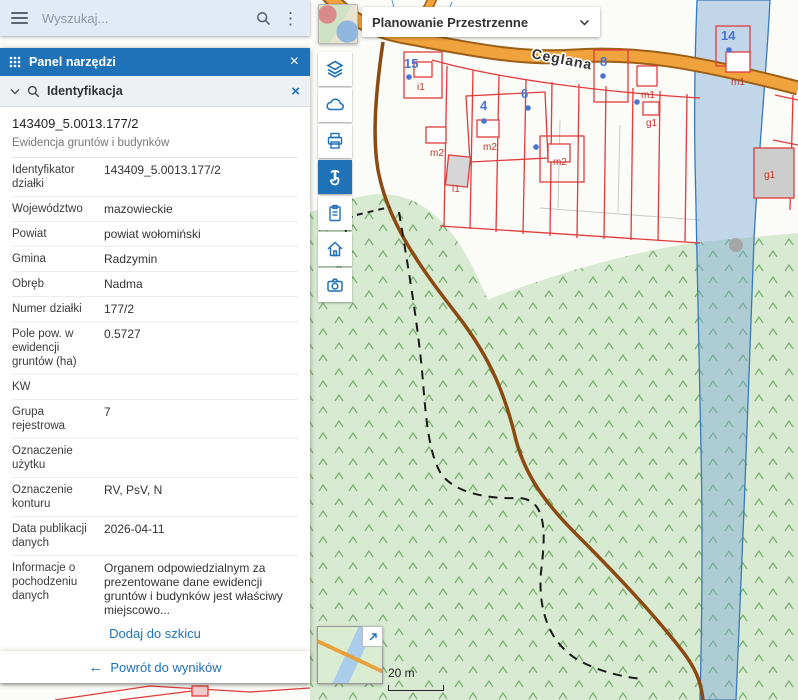 The width and height of the screenshot is (798, 700). I want to click on layer-dropdown: Planowanie Przestrzenne, so click(481, 22).